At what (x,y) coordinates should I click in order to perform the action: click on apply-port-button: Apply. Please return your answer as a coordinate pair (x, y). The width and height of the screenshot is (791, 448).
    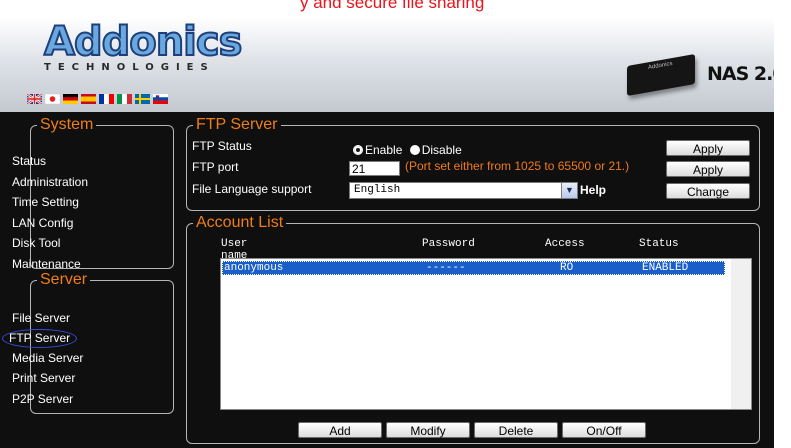
    Looking at the image, I should click on (708, 169).